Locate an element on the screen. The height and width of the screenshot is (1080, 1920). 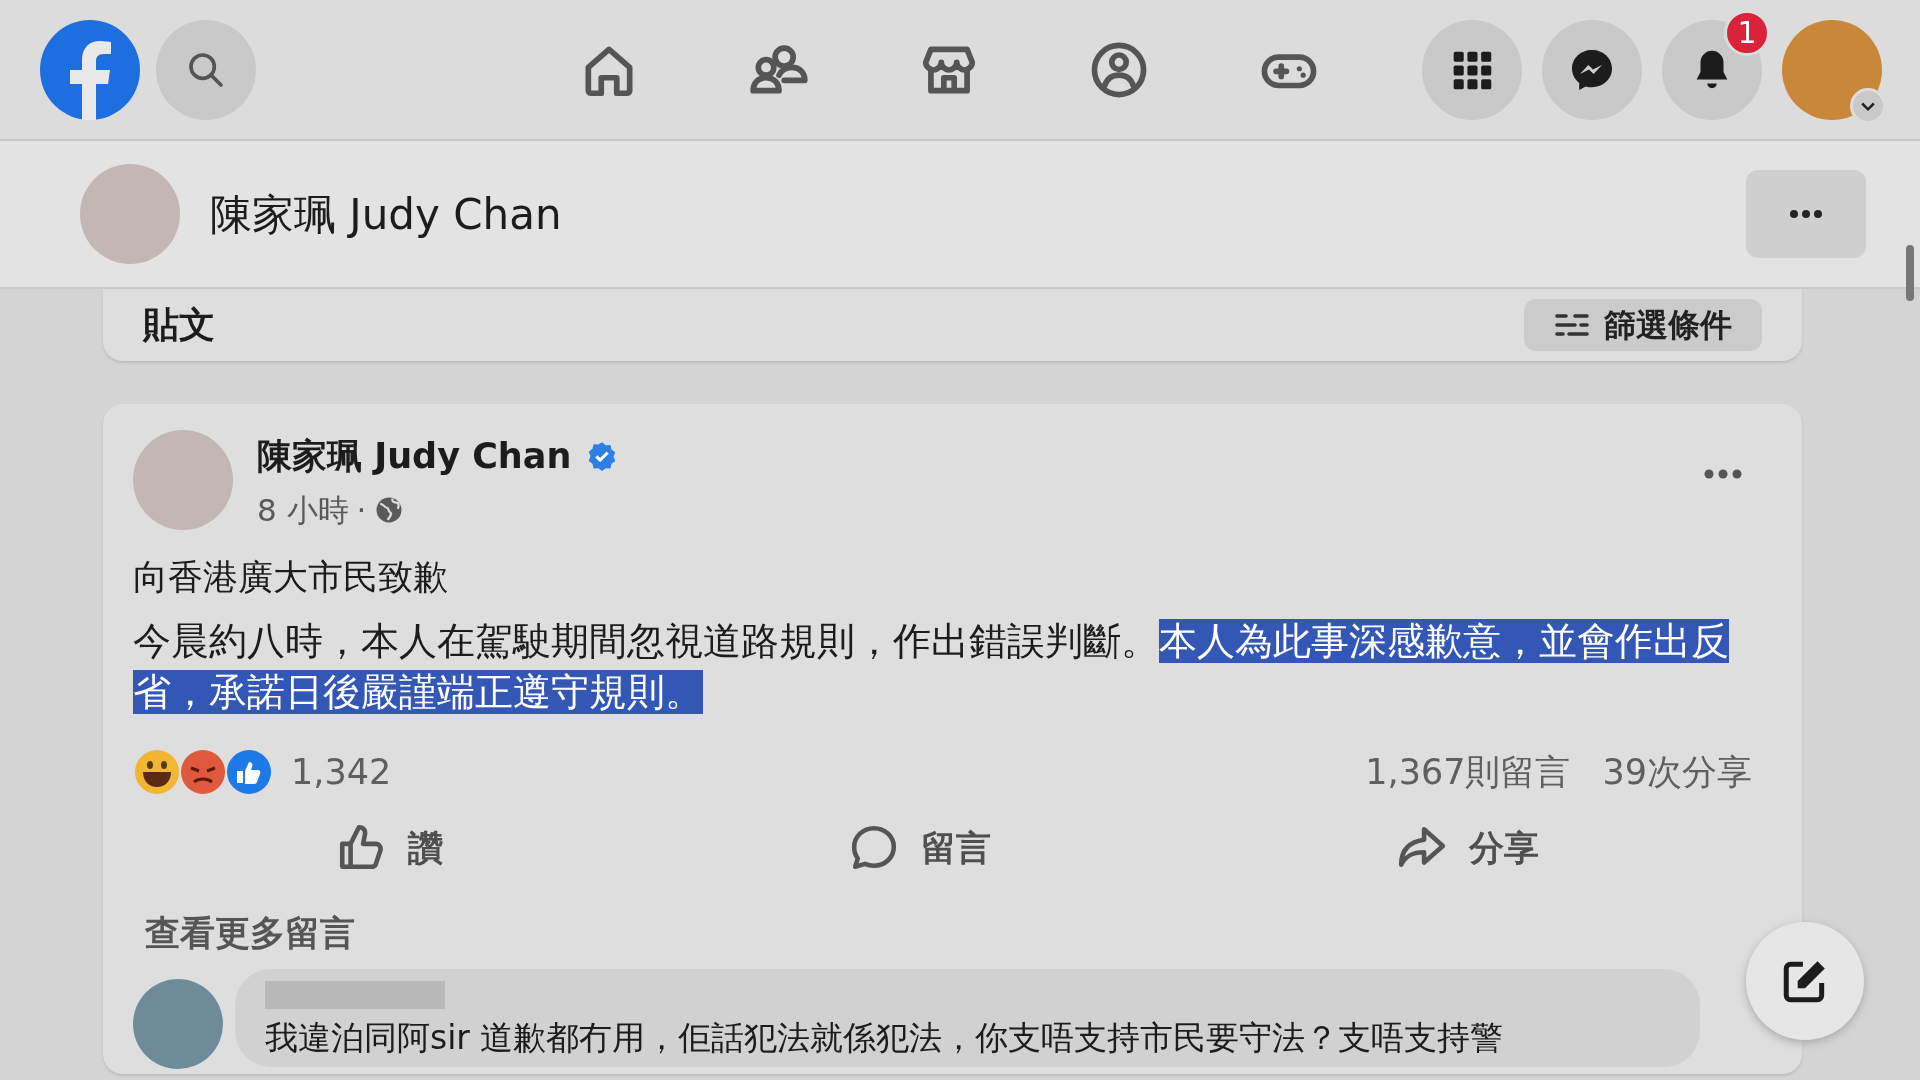
reaction-count: 1,342 is located at coordinates (341, 771).